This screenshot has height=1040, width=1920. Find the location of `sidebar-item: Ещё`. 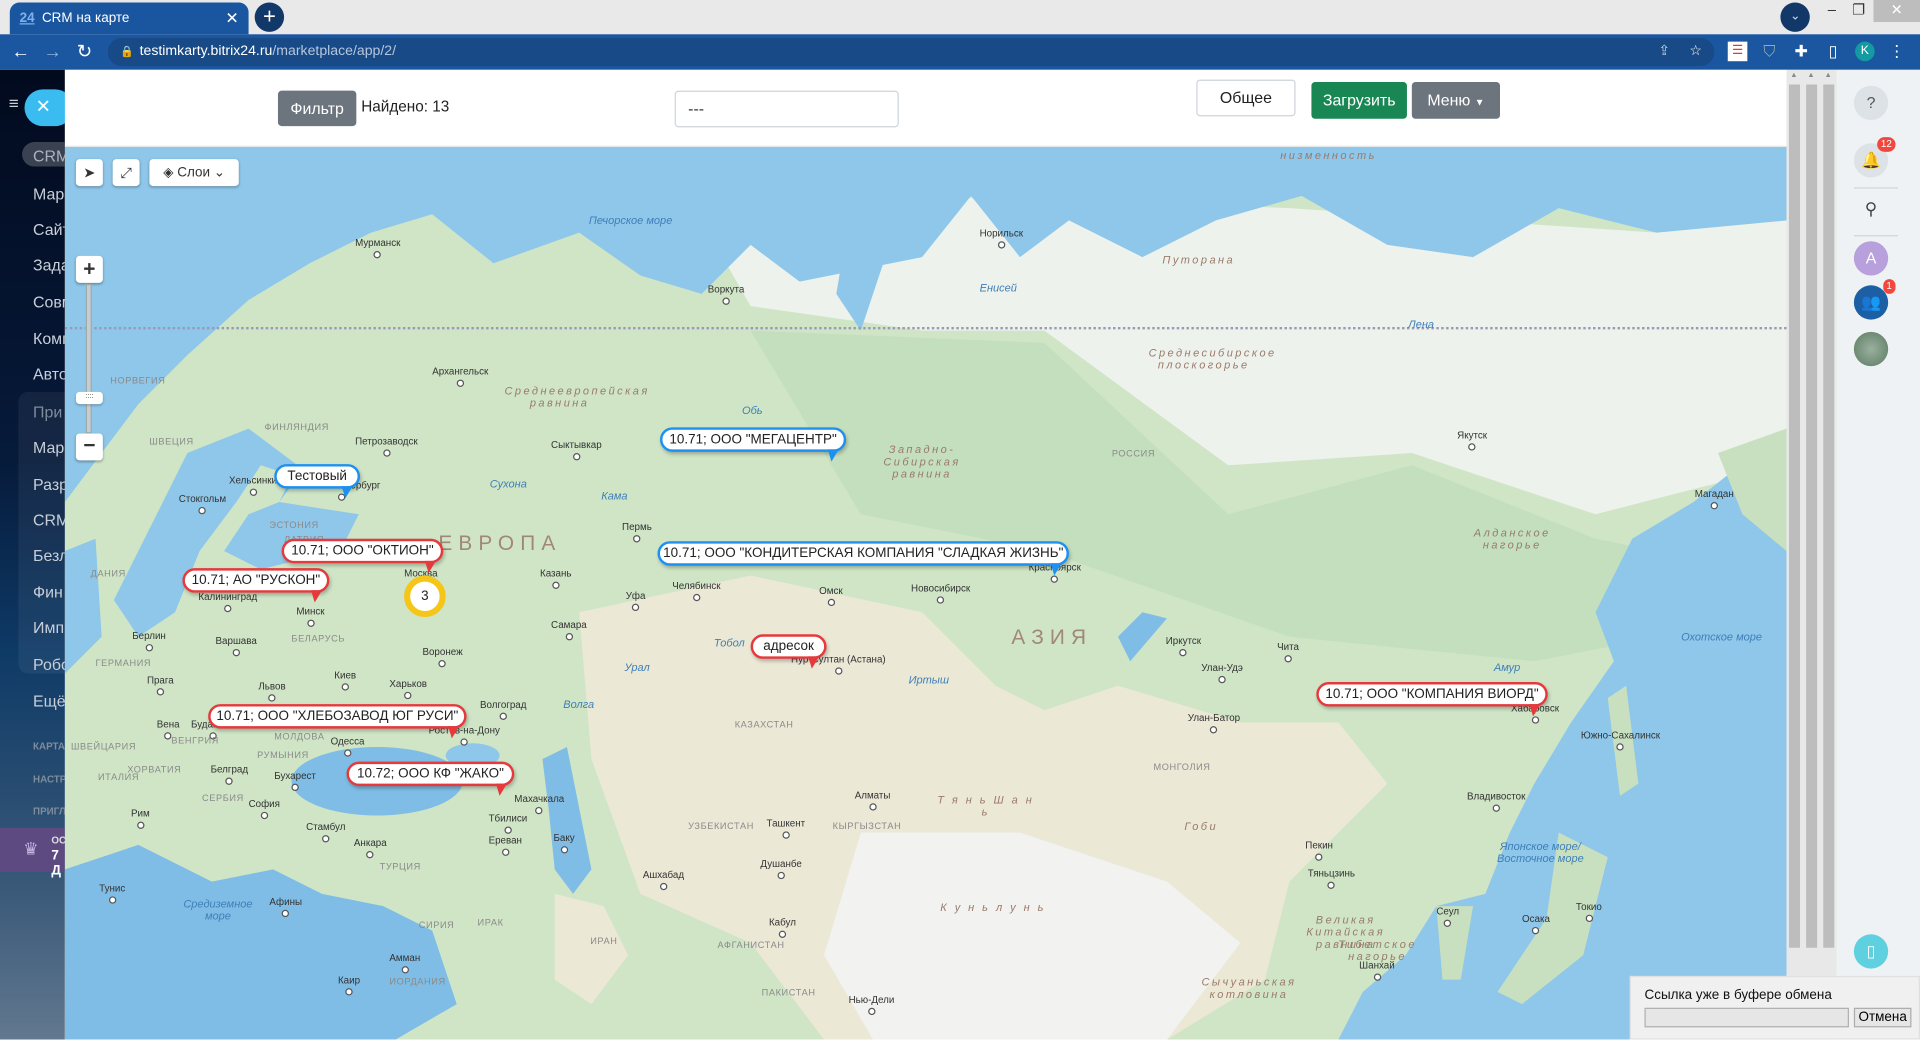

sidebar-item: Ещё is located at coordinates (49, 701).